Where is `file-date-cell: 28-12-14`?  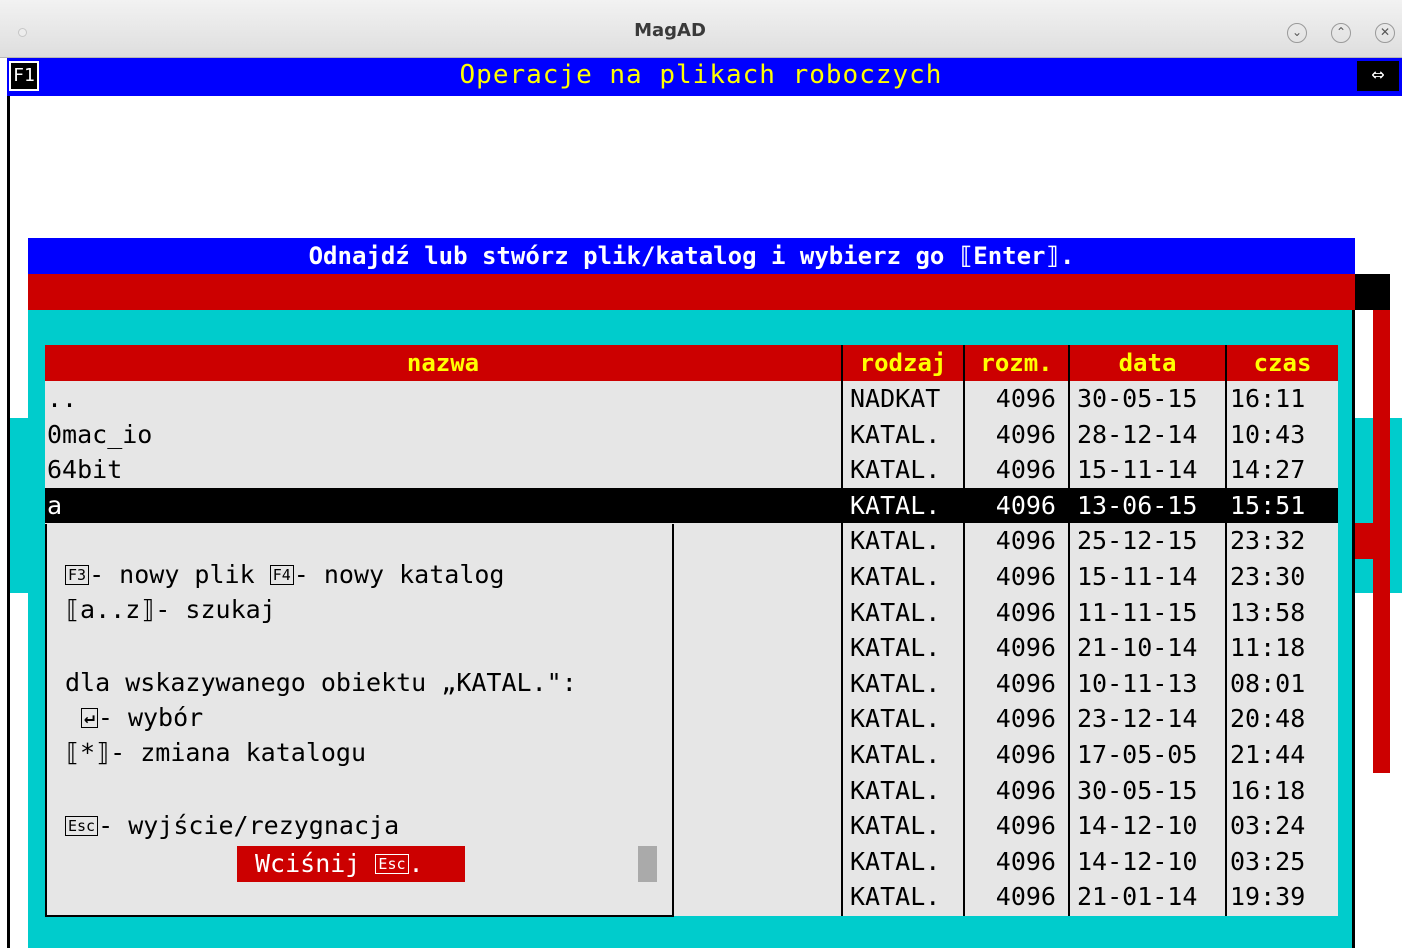 file-date-cell: 28-12-14 is located at coordinates (1137, 434).